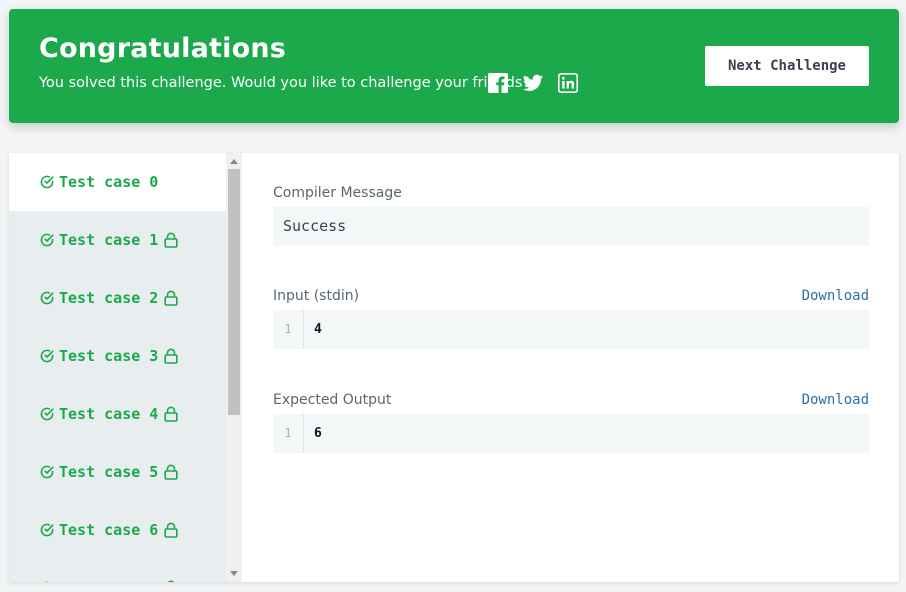  Describe the element at coordinates (835, 296) in the screenshot. I see `input-download-link: Download` at that location.